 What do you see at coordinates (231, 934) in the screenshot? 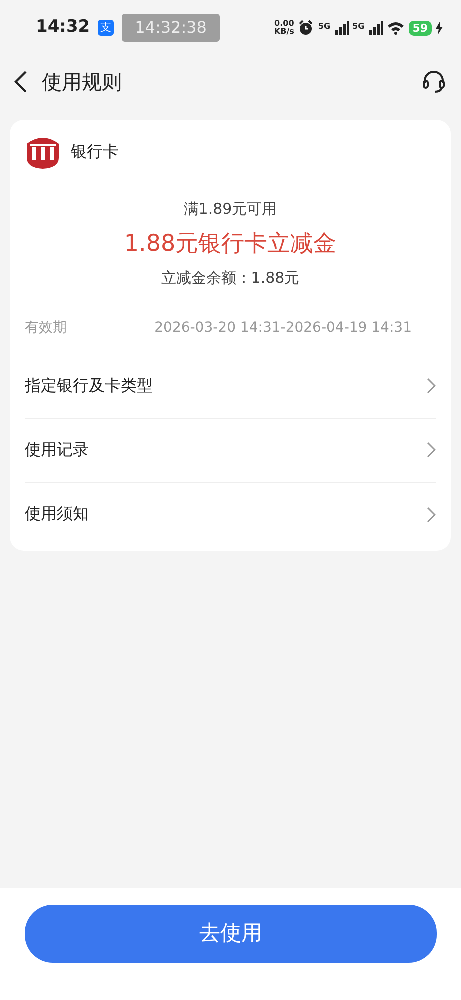
I see `use-button: 去使用` at bounding box center [231, 934].